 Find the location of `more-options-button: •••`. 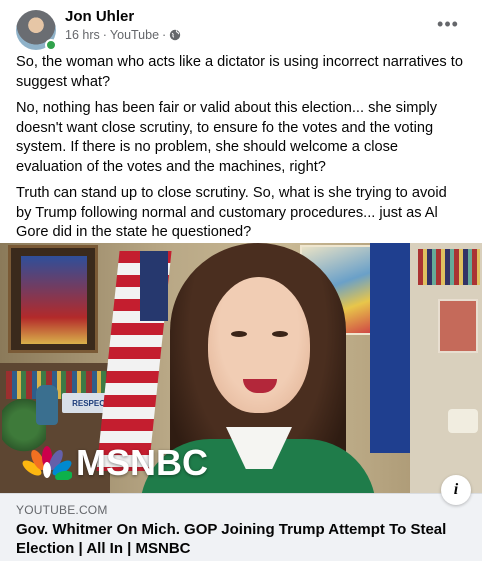

more-options-button: ••• is located at coordinates (448, 24).